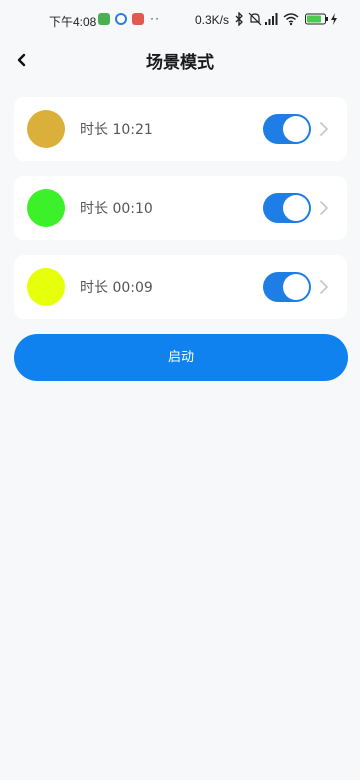  What do you see at coordinates (212, 20) in the screenshot?
I see `network-speed: 0.3K/s` at bounding box center [212, 20].